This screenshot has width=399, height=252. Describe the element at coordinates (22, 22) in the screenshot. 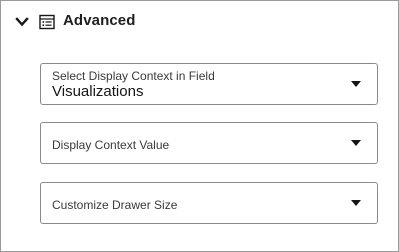

I see `chevron-down-icon` at that location.